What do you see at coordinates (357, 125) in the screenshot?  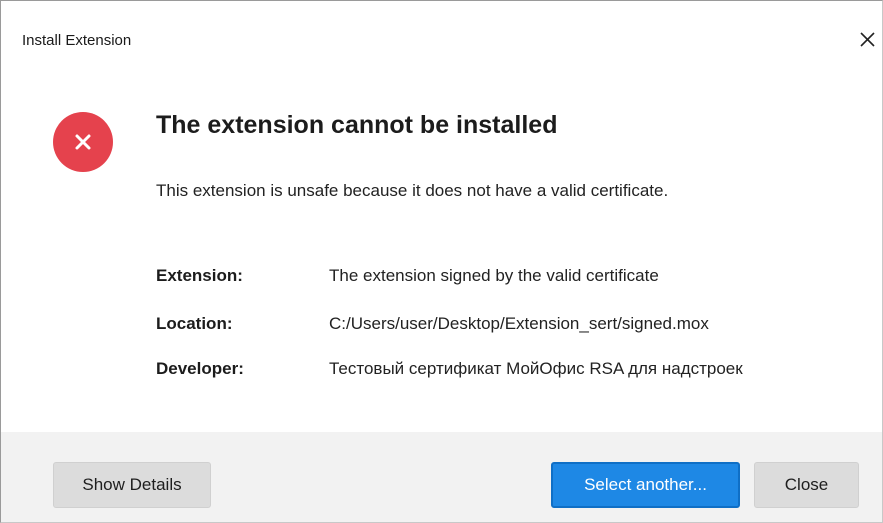 I see `error-heading: The extension cannot be installed` at bounding box center [357, 125].